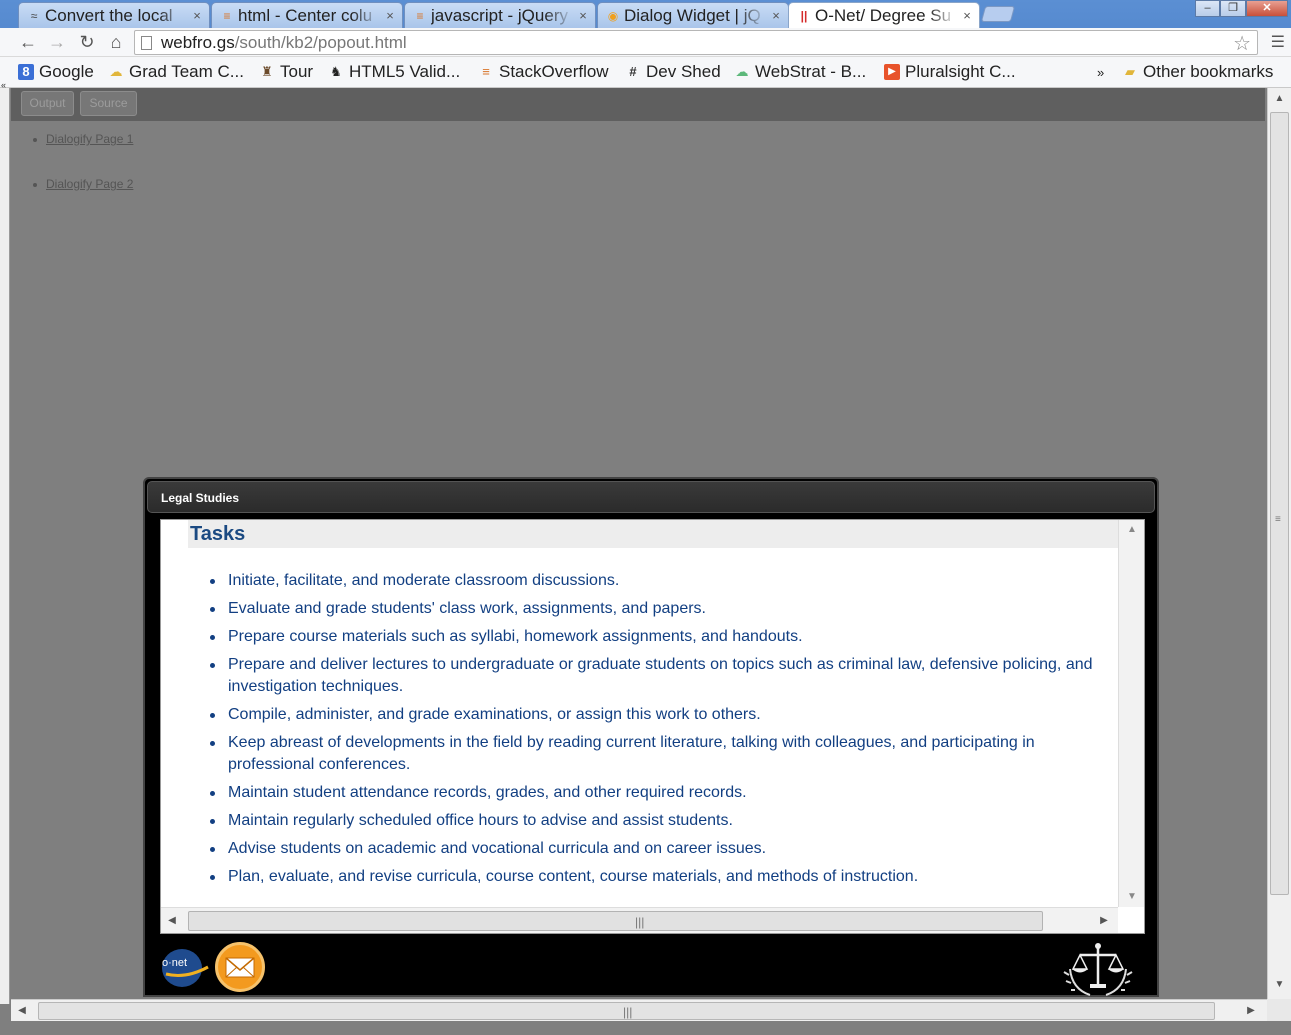  I want to click on home-icon: ⌂, so click(116, 42).